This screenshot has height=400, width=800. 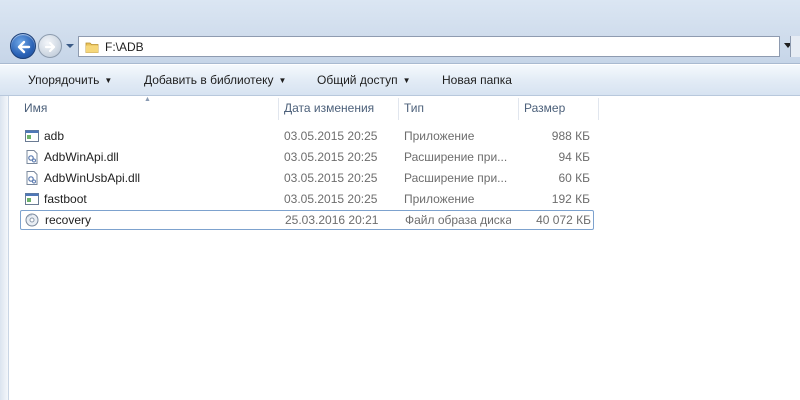 I want to click on new-folder-button: Новая папка, so click(x=477, y=80).